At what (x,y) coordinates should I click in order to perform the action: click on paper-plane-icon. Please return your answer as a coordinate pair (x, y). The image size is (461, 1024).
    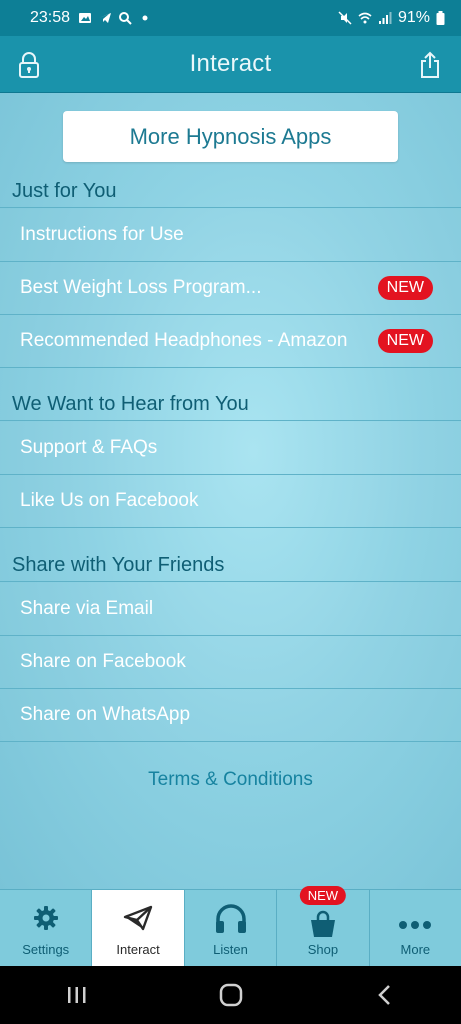
    Looking at the image, I should click on (138, 918).